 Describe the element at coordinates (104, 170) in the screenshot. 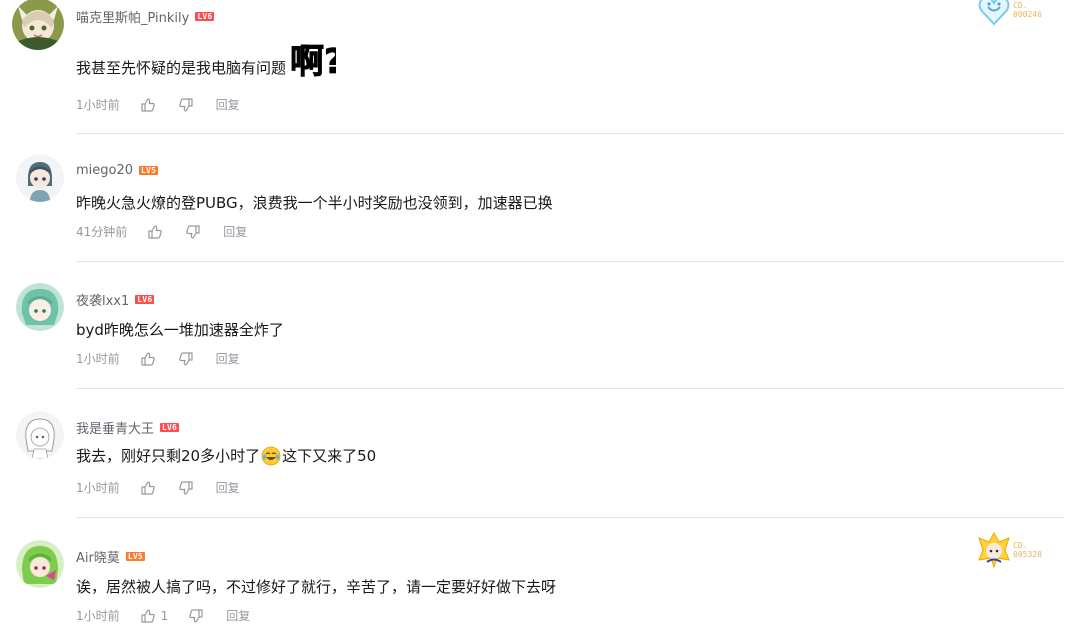

I see `username: miego20` at that location.